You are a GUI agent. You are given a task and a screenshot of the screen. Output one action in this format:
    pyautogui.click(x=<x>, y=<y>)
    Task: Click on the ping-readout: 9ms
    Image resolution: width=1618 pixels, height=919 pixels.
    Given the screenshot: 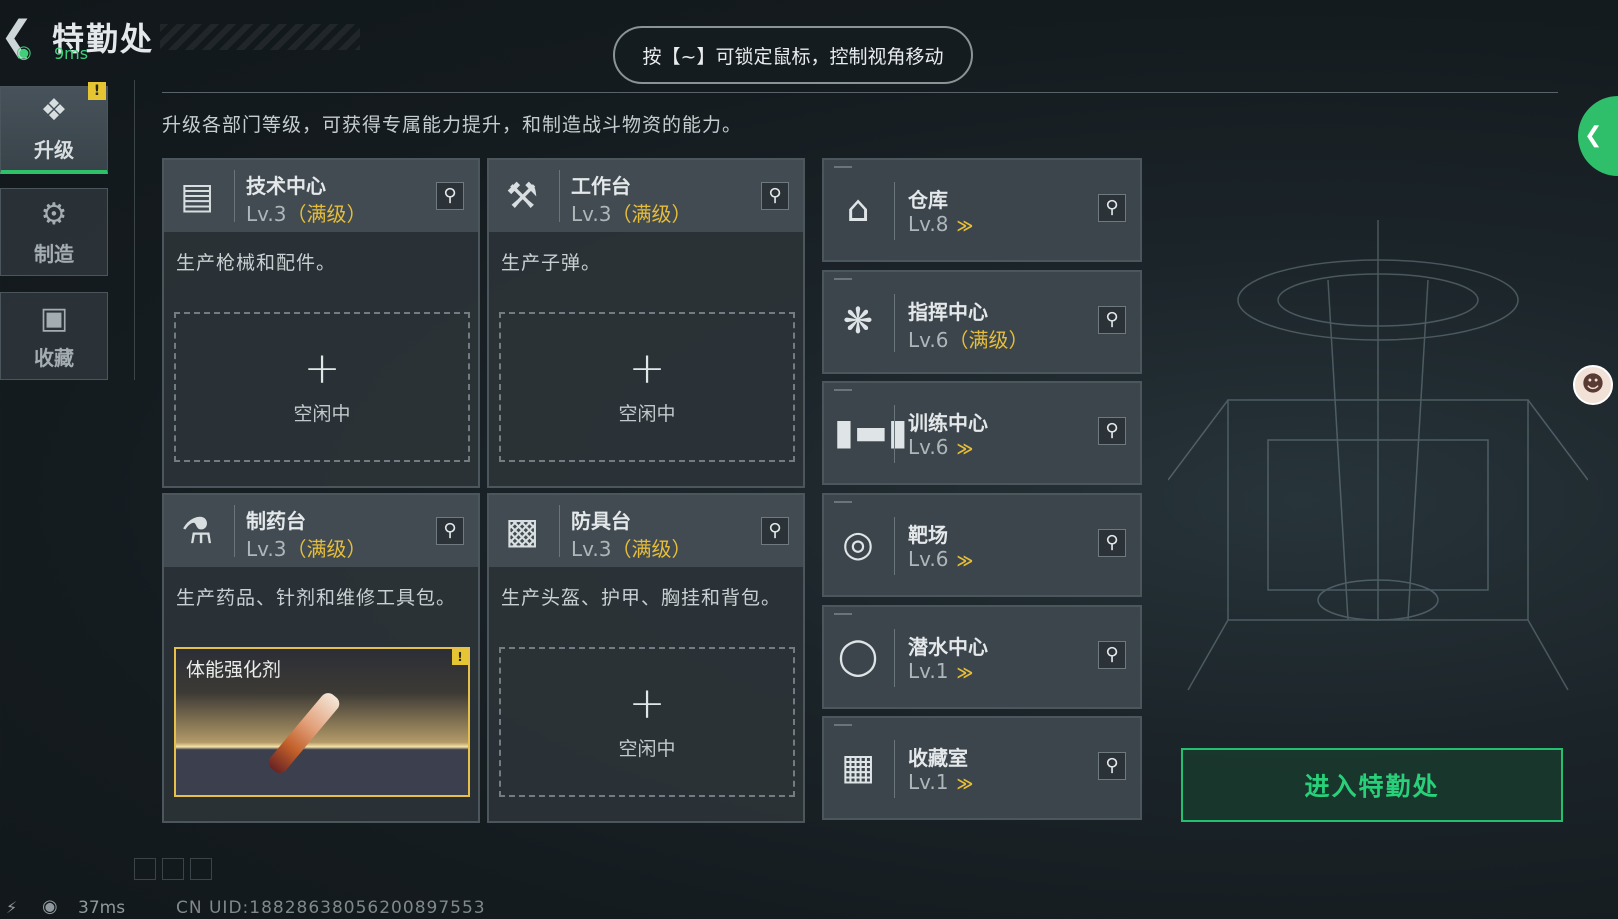 What is the action you would take?
    pyautogui.click(x=71, y=53)
    